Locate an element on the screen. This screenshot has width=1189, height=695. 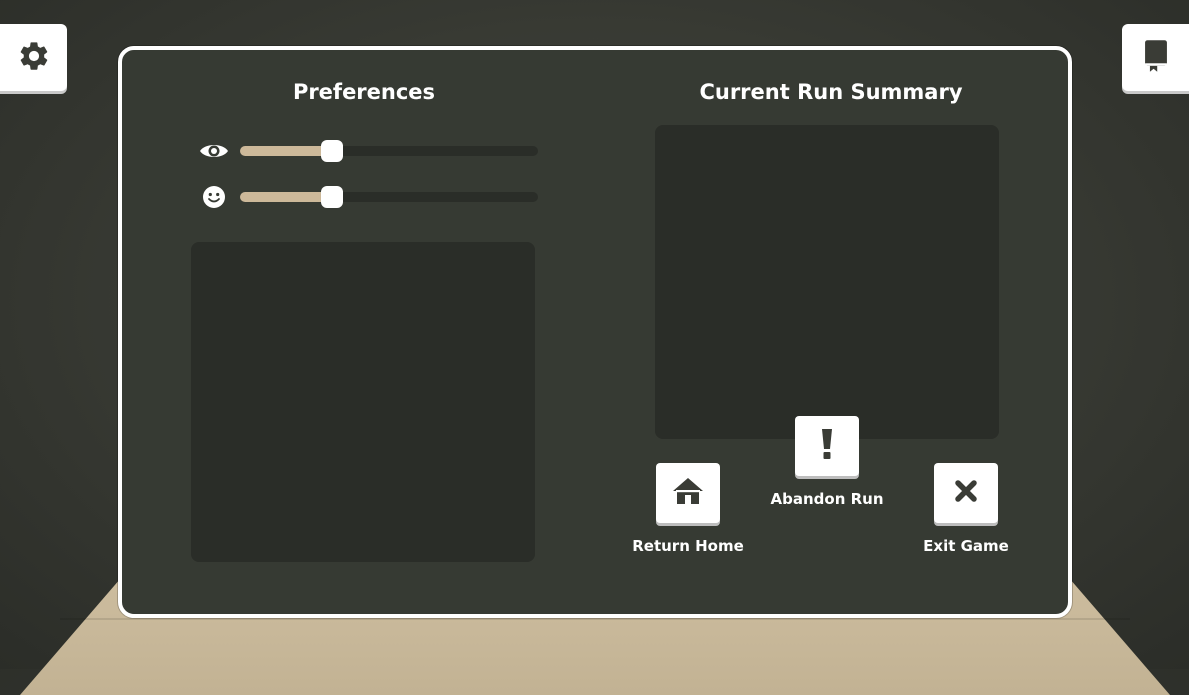
close-icon is located at coordinates (966, 493).